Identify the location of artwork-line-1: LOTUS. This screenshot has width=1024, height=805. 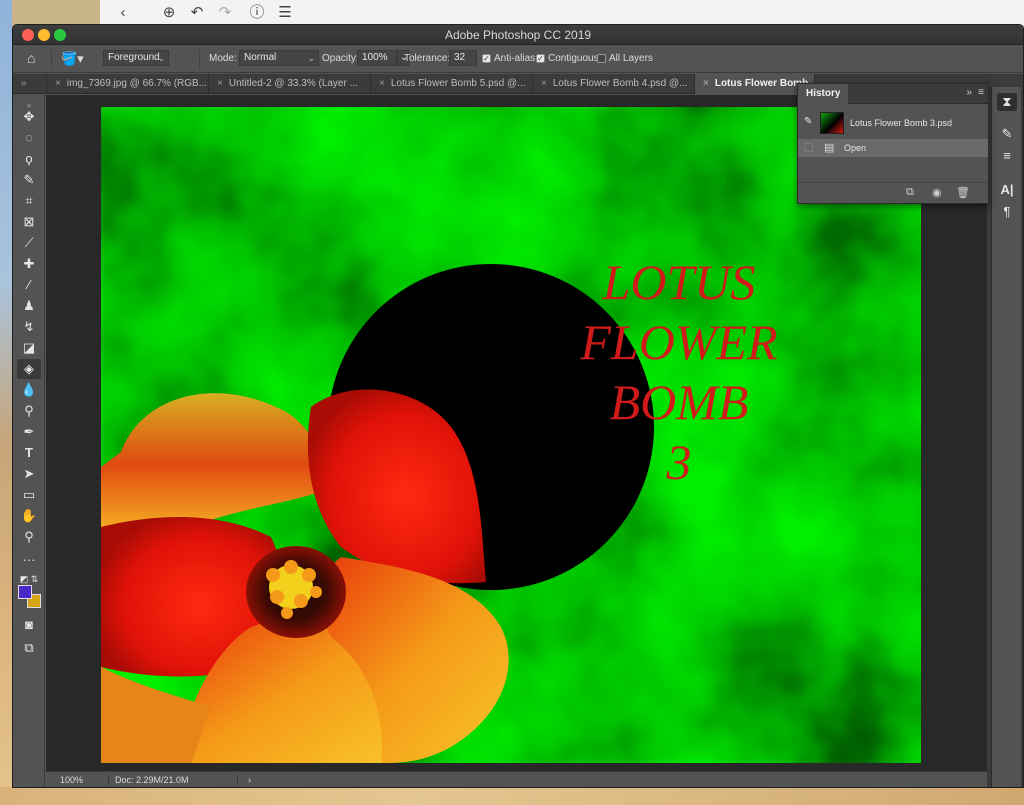
(679, 282).